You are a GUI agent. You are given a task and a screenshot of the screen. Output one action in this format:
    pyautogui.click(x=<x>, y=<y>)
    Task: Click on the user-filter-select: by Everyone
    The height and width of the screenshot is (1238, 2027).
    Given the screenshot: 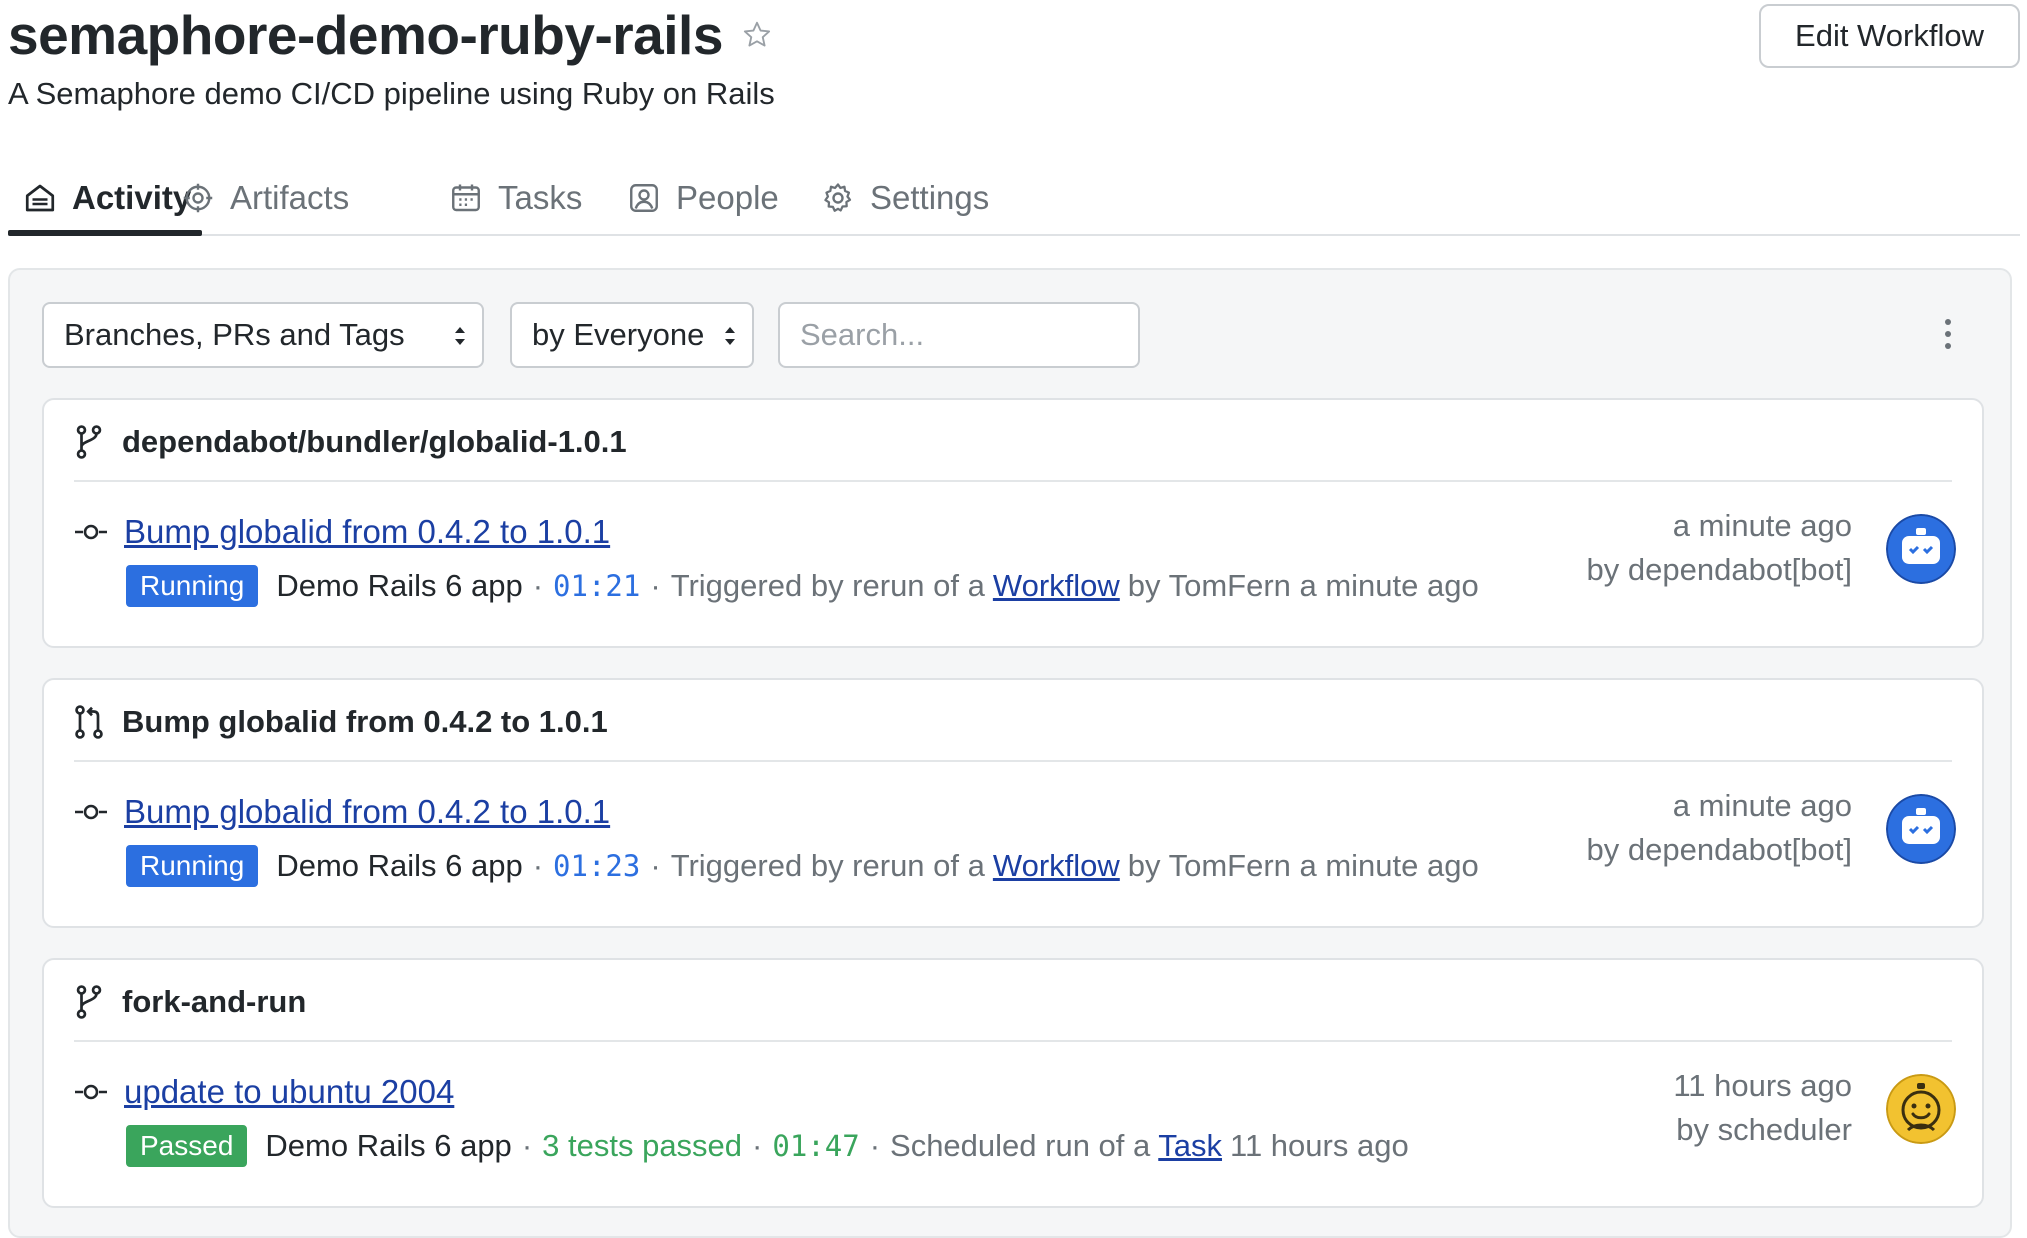 What is the action you would take?
    pyautogui.click(x=632, y=335)
    